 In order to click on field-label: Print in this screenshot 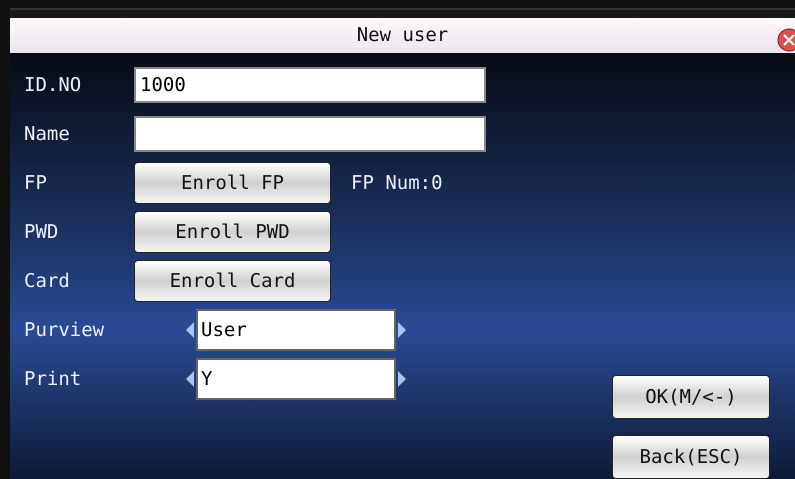, I will do `click(53, 379)`.